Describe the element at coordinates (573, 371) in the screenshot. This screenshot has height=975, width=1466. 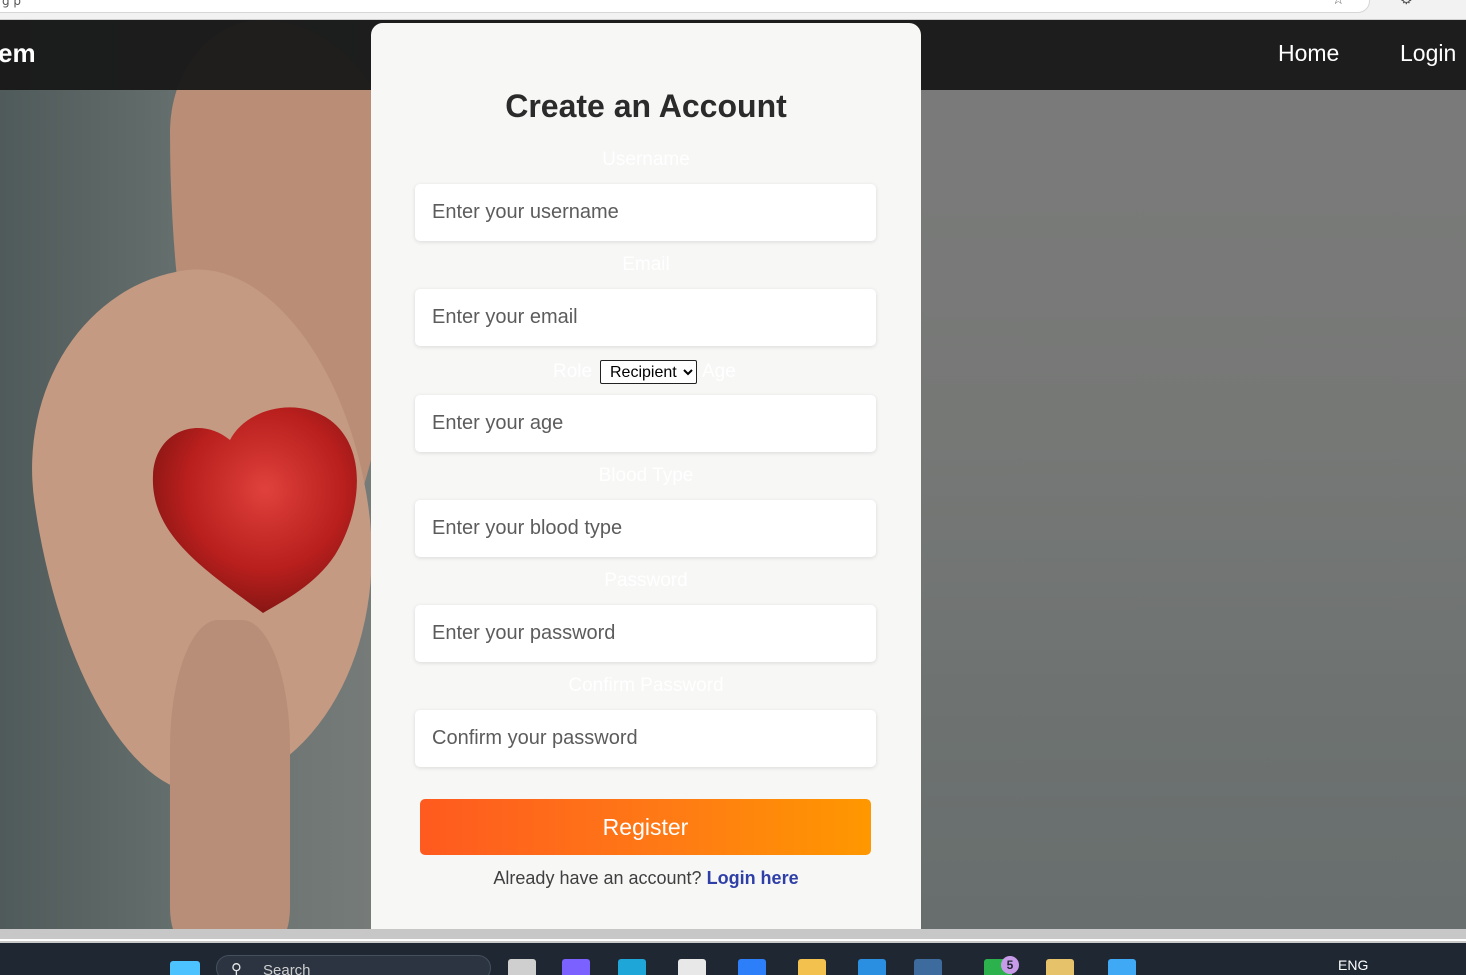
I see `role-label: Role` at that location.